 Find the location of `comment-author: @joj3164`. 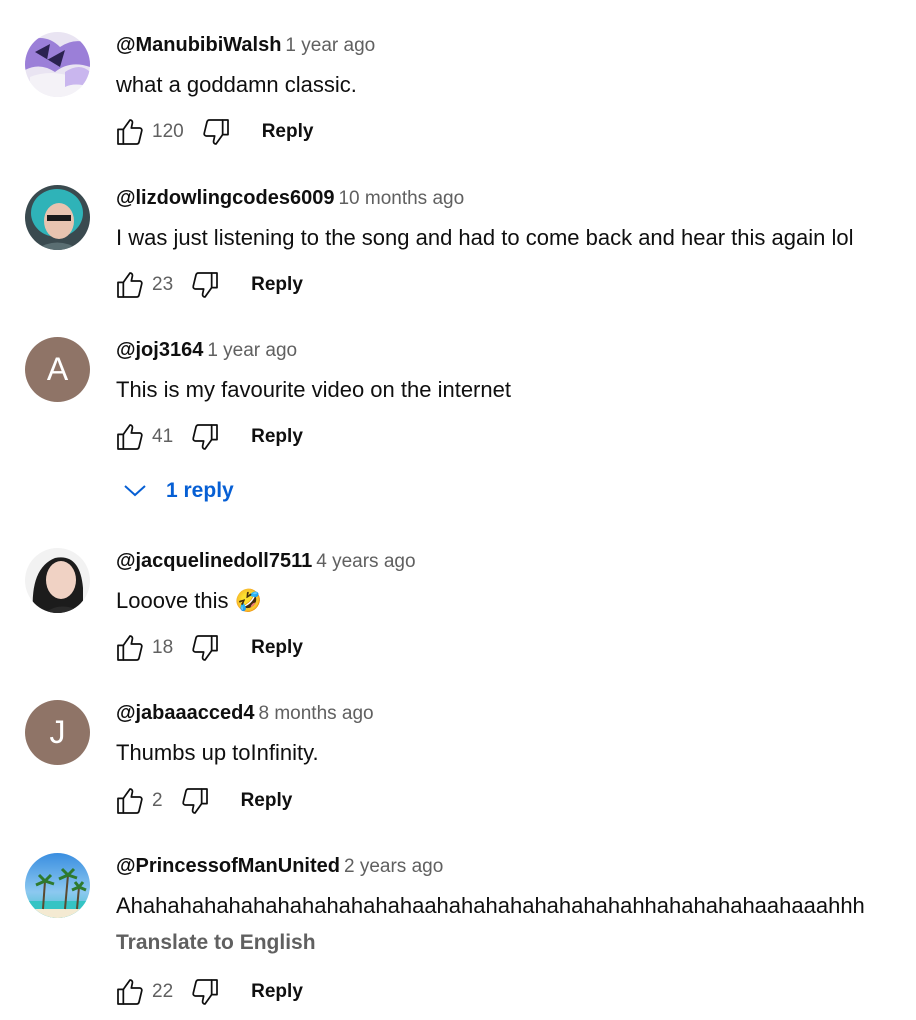

comment-author: @joj3164 is located at coordinates (159, 350).